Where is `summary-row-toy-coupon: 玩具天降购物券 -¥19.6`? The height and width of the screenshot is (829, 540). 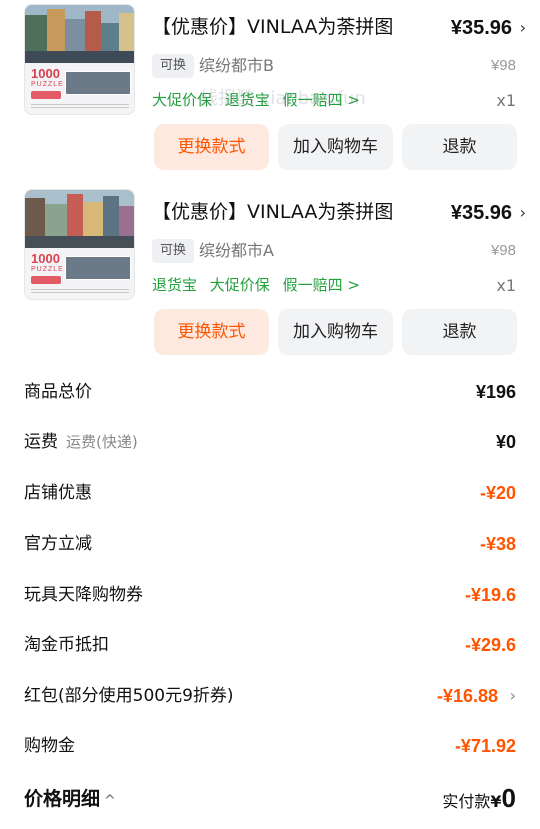
summary-row-toy-coupon: 玩具天降购物券 -¥19.6 is located at coordinates (270, 595).